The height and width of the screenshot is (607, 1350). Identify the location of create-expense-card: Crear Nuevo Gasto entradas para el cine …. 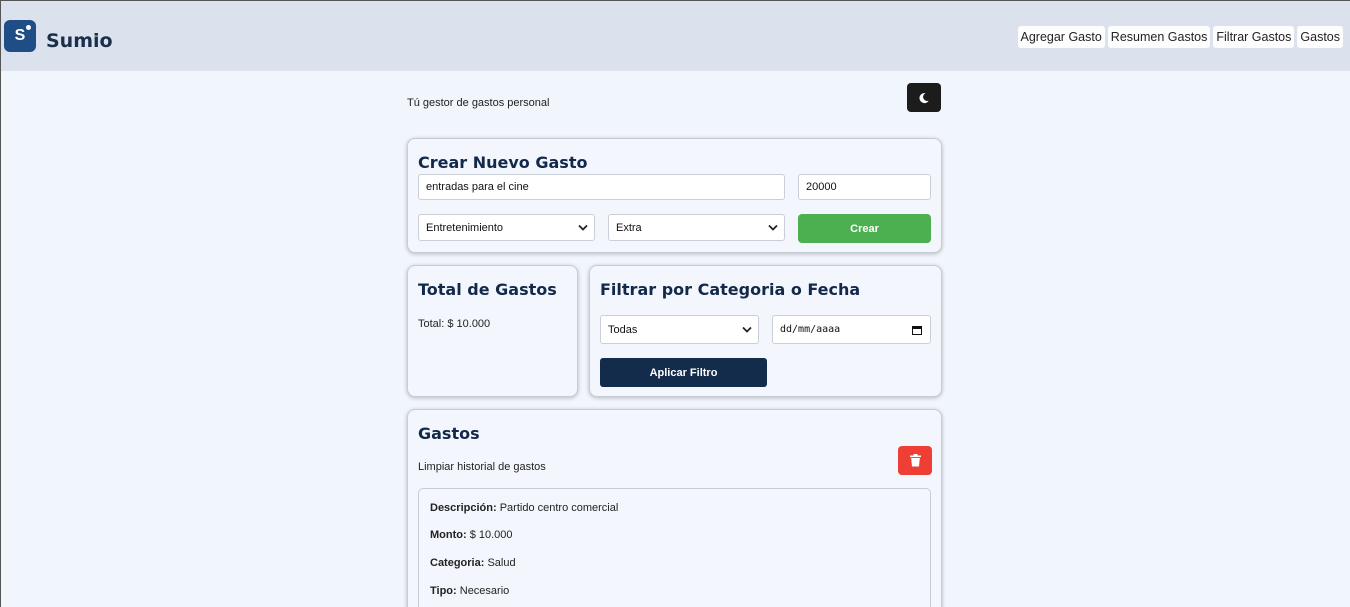
(674, 195).